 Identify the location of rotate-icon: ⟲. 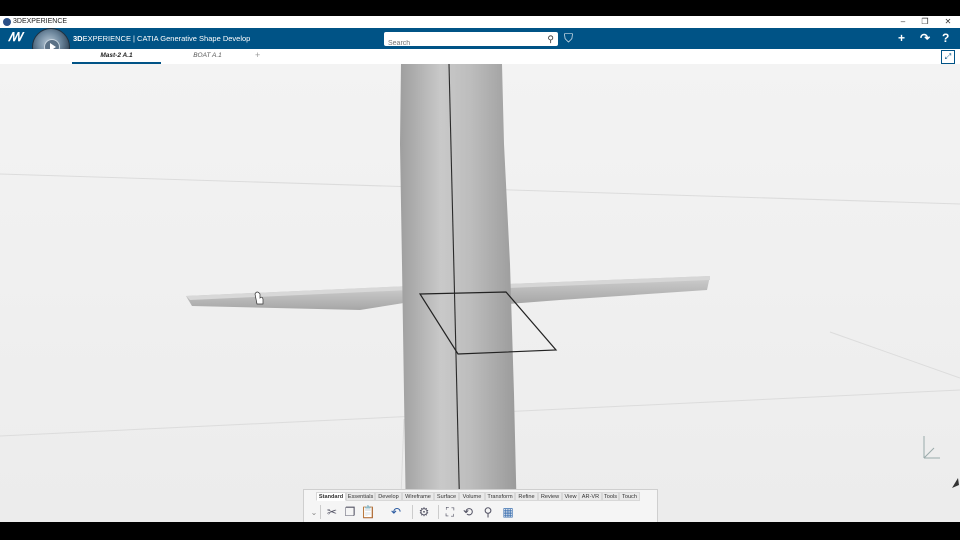
(468, 512).